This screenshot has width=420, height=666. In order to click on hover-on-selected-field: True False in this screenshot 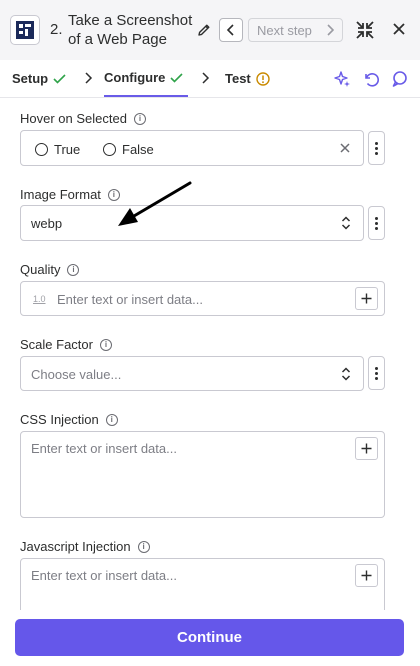, I will do `click(192, 148)`.